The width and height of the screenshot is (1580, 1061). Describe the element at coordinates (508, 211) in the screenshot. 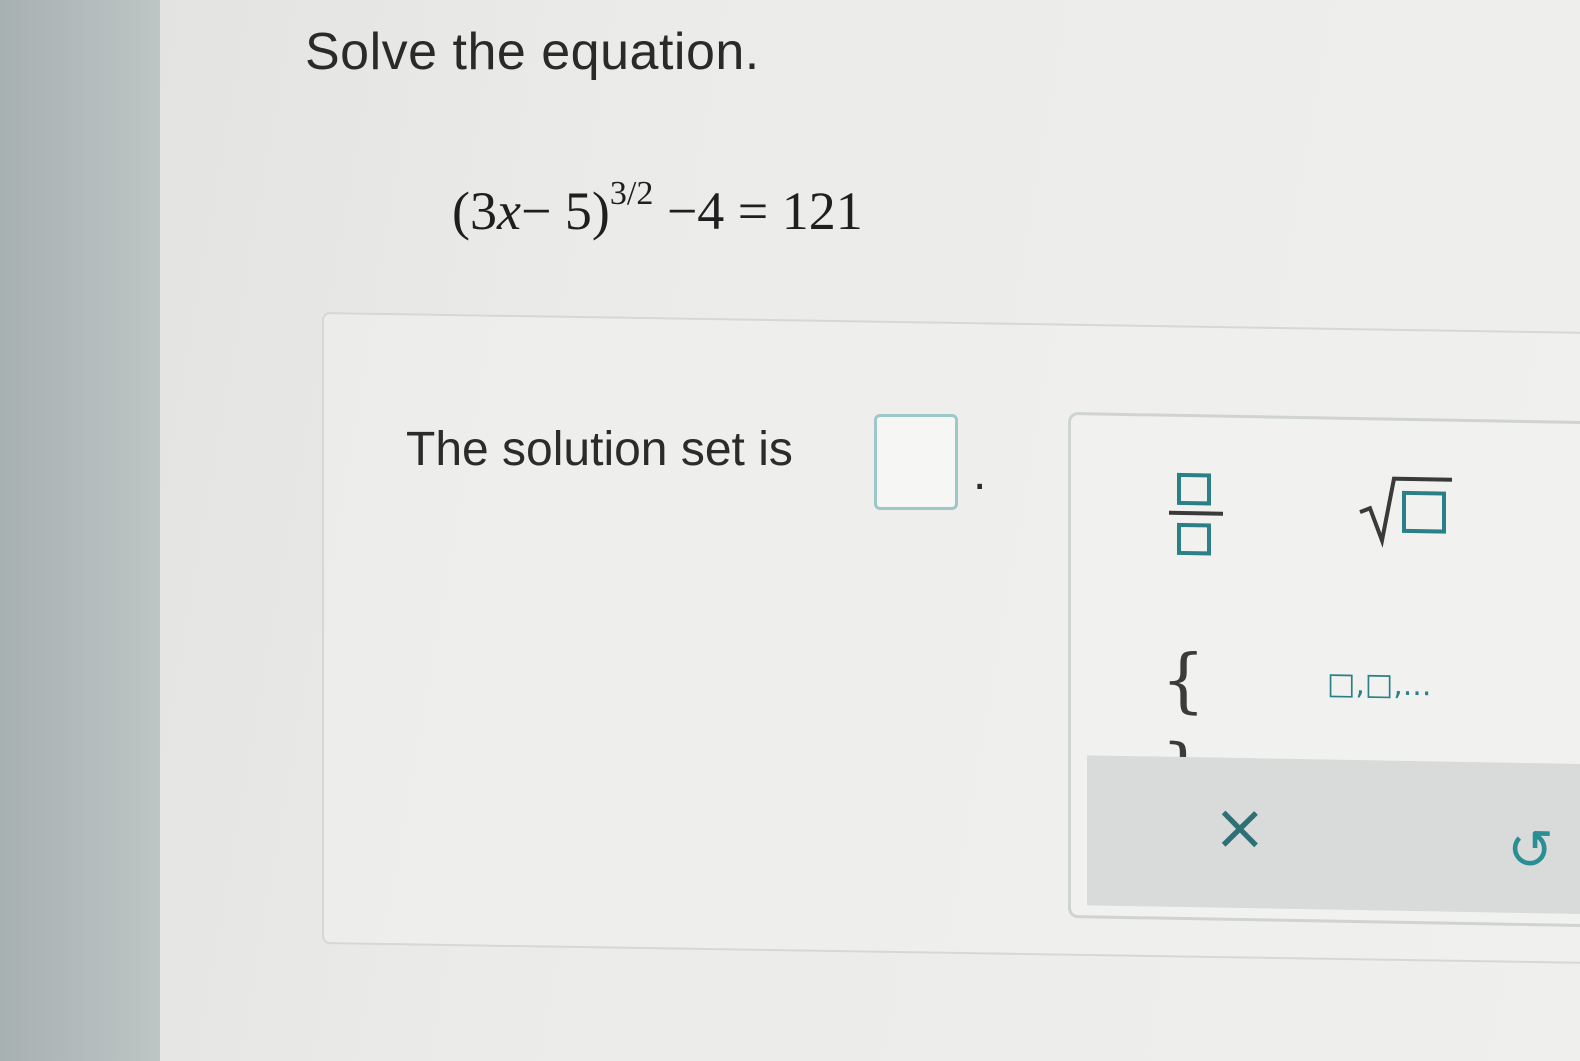

I see `equation-variable: x` at that location.